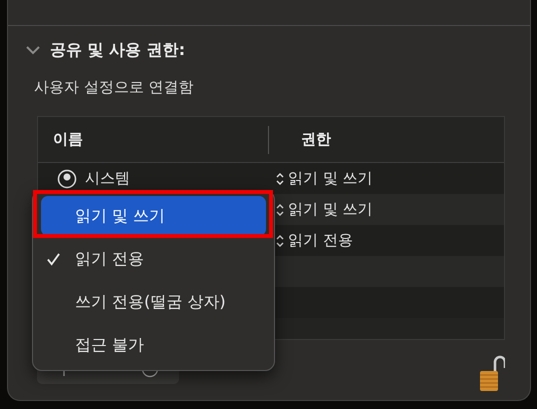 The image size is (537, 409). I want to click on column-header: 이름, so click(153, 139).